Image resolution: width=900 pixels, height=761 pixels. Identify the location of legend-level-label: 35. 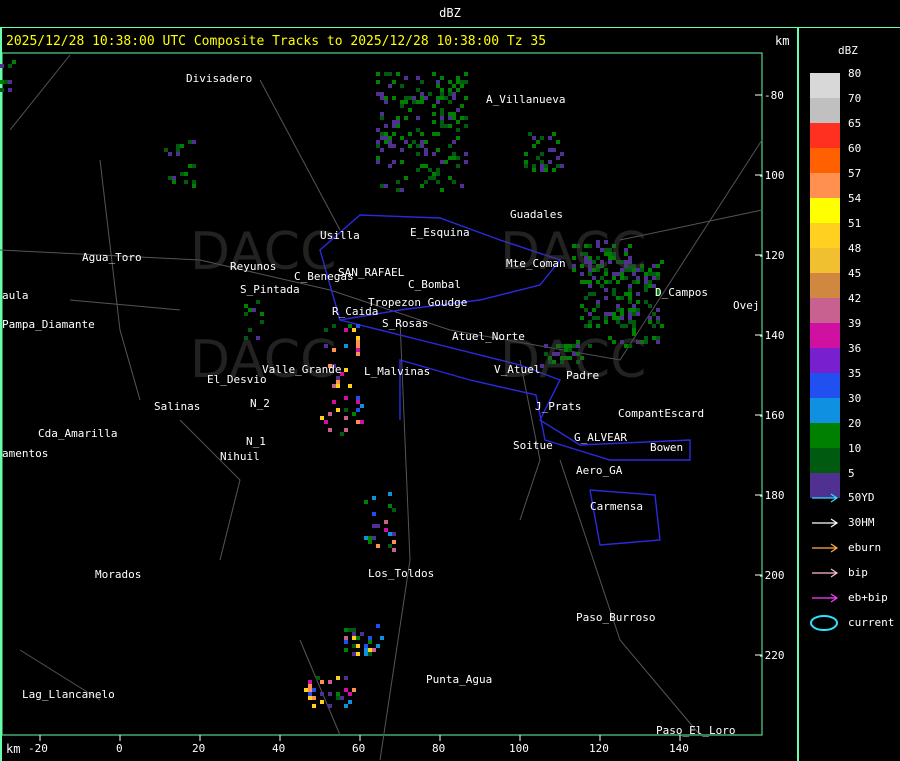
(855, 373).